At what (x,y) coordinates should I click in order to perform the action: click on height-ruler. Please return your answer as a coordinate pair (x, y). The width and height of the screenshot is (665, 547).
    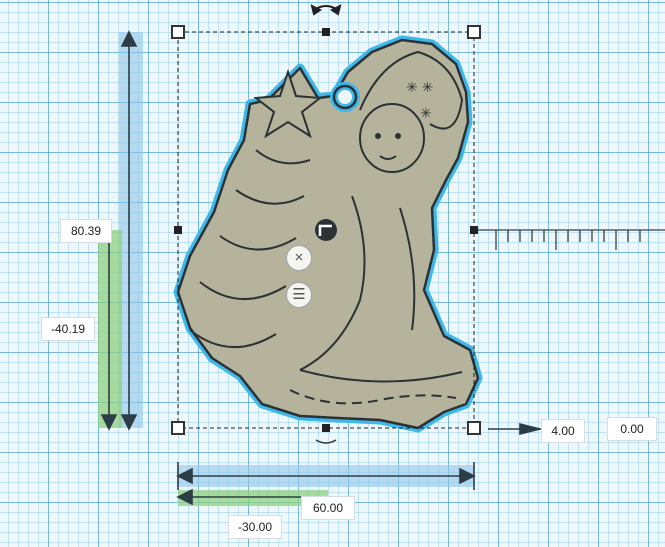
    Looking at the image, I should click on (131, 230).